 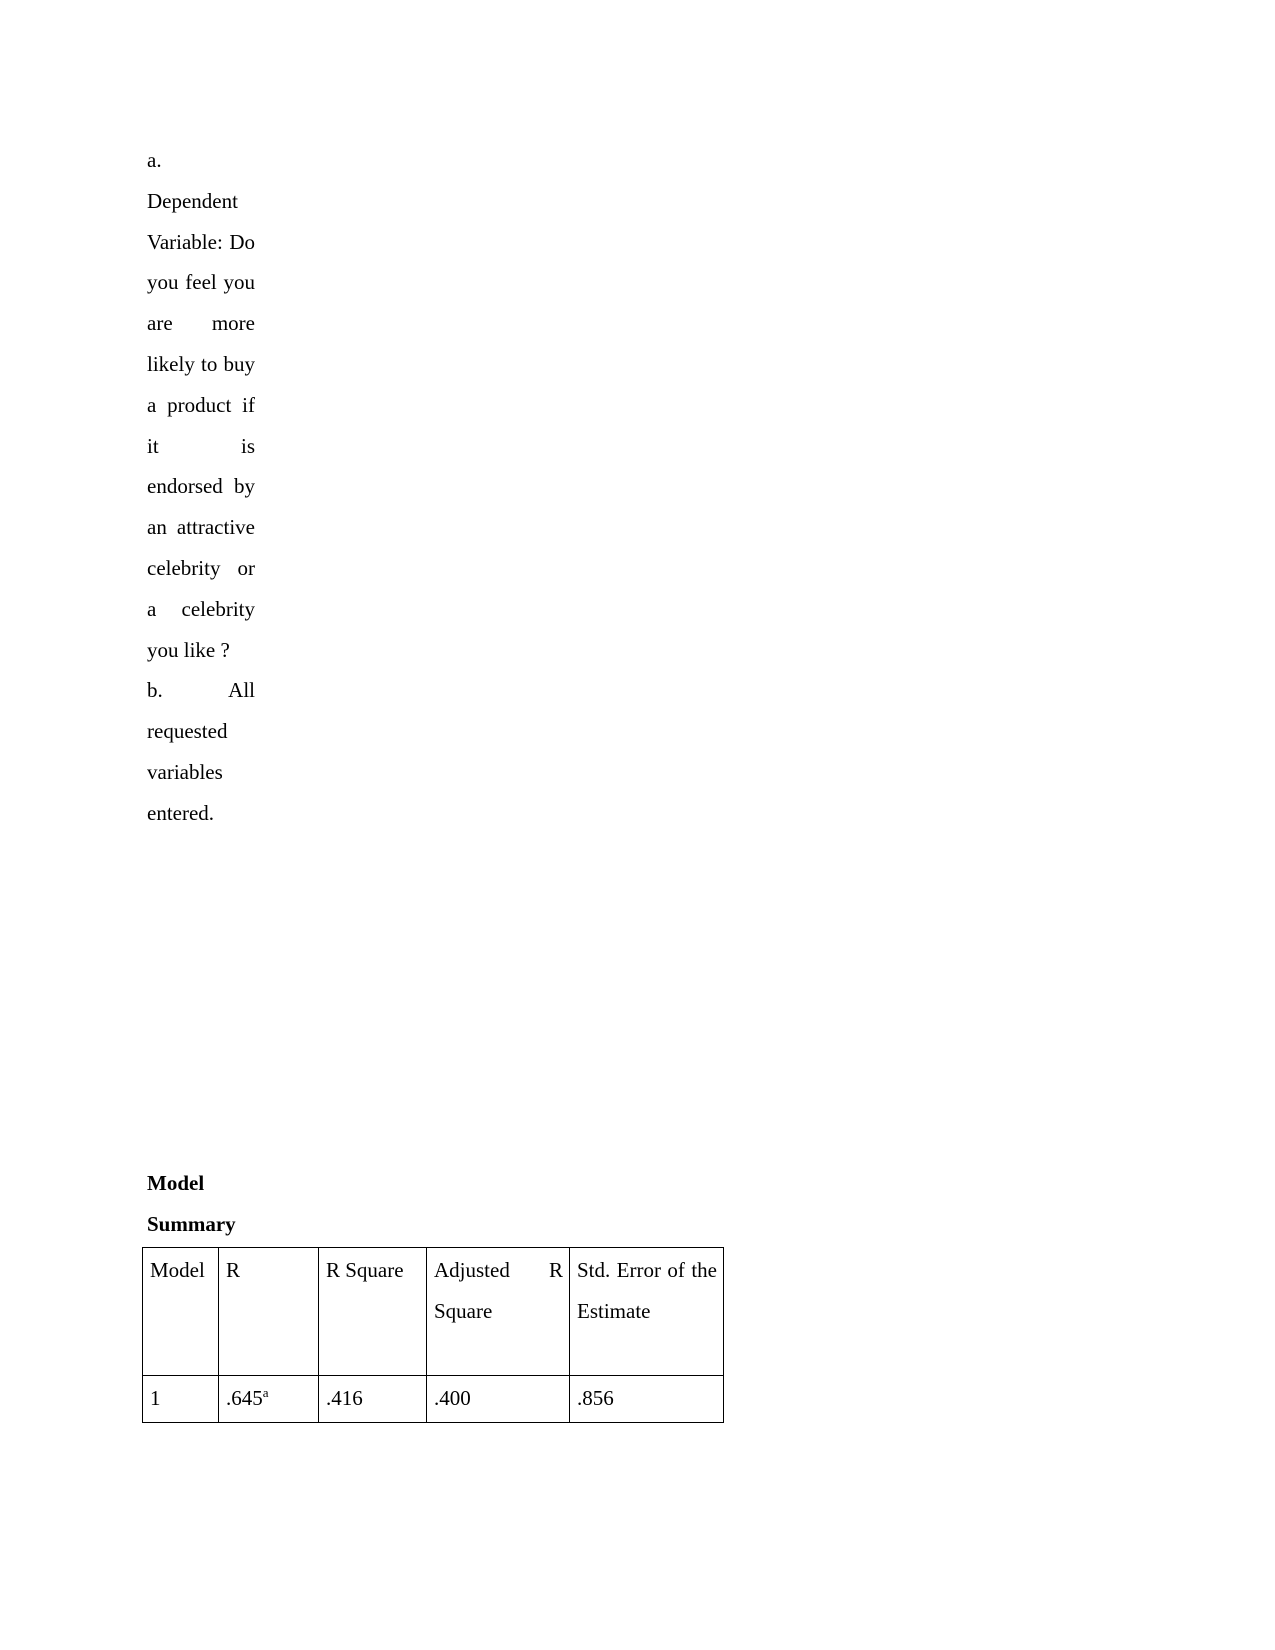 I want to click on cell-adjusted-r-square-value: .400, so click(x=452, y=1398).